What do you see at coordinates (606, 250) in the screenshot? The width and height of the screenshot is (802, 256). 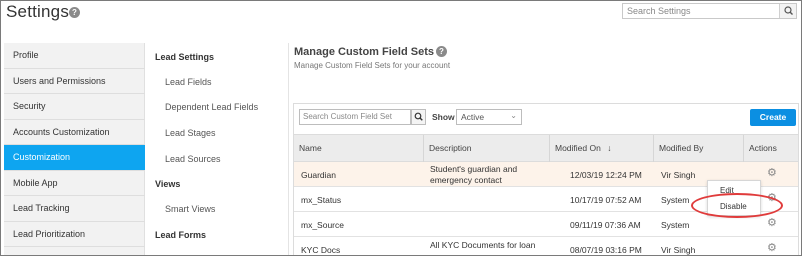 I see `row-modified-on: 08/07/19 03:16 PM` at bounding box center [606, 250].